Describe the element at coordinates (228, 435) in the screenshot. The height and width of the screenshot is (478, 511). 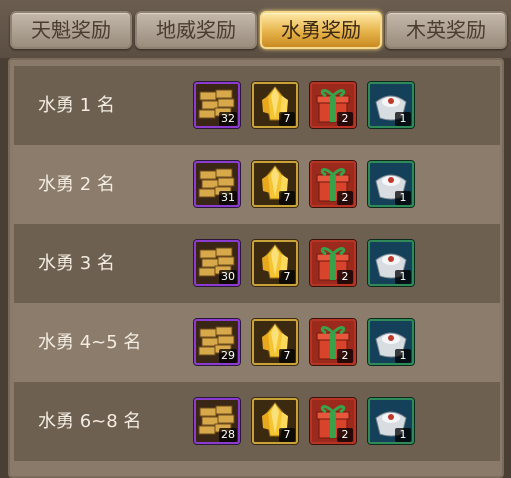
I see `item-count: 28` at that location.